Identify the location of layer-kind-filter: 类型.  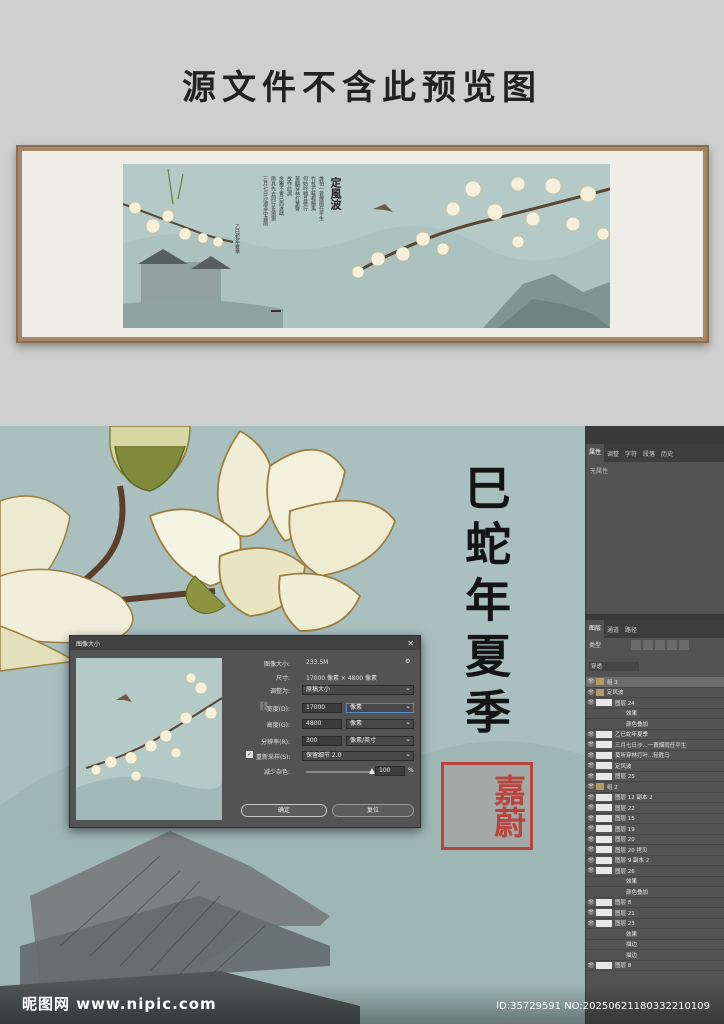
(609, 644).